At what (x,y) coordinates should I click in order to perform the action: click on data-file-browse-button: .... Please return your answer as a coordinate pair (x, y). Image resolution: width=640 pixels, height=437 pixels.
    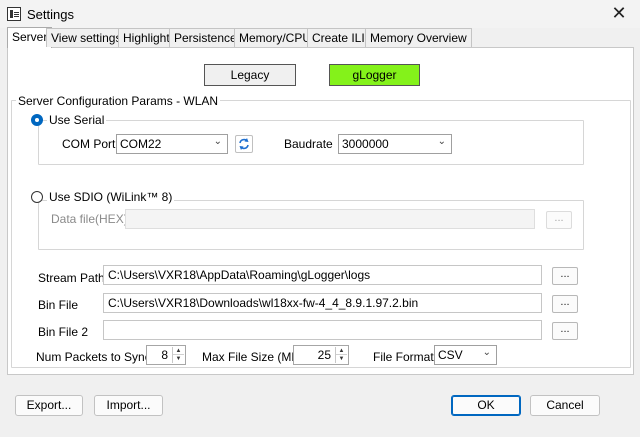
    Looking at the image, I should click on (559, 220).